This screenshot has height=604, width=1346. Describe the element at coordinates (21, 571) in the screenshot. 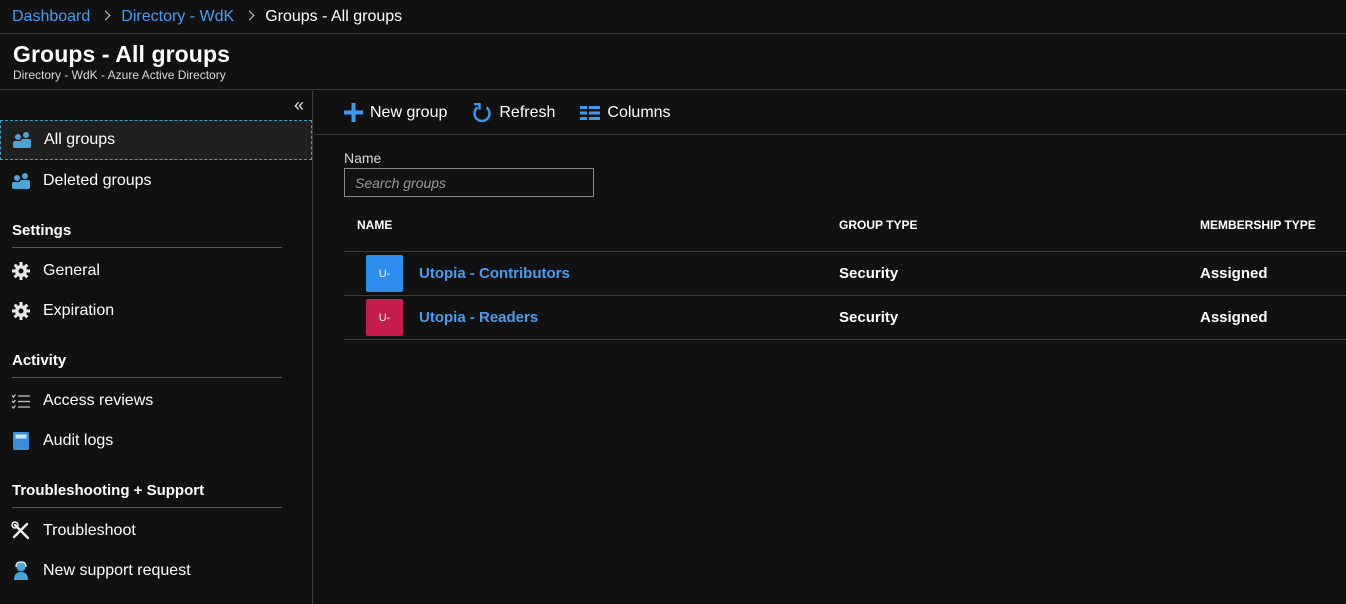

I see `support-person-icon` at that location.